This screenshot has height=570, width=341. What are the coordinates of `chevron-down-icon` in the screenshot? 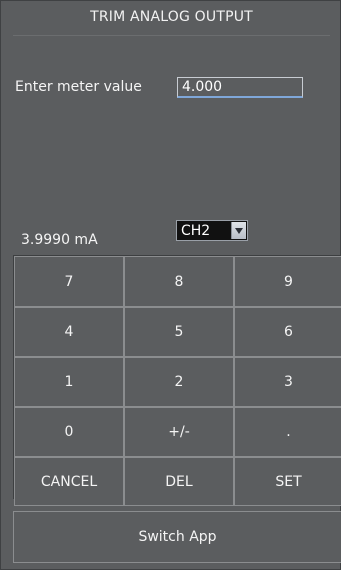 It's located at (238, 230).